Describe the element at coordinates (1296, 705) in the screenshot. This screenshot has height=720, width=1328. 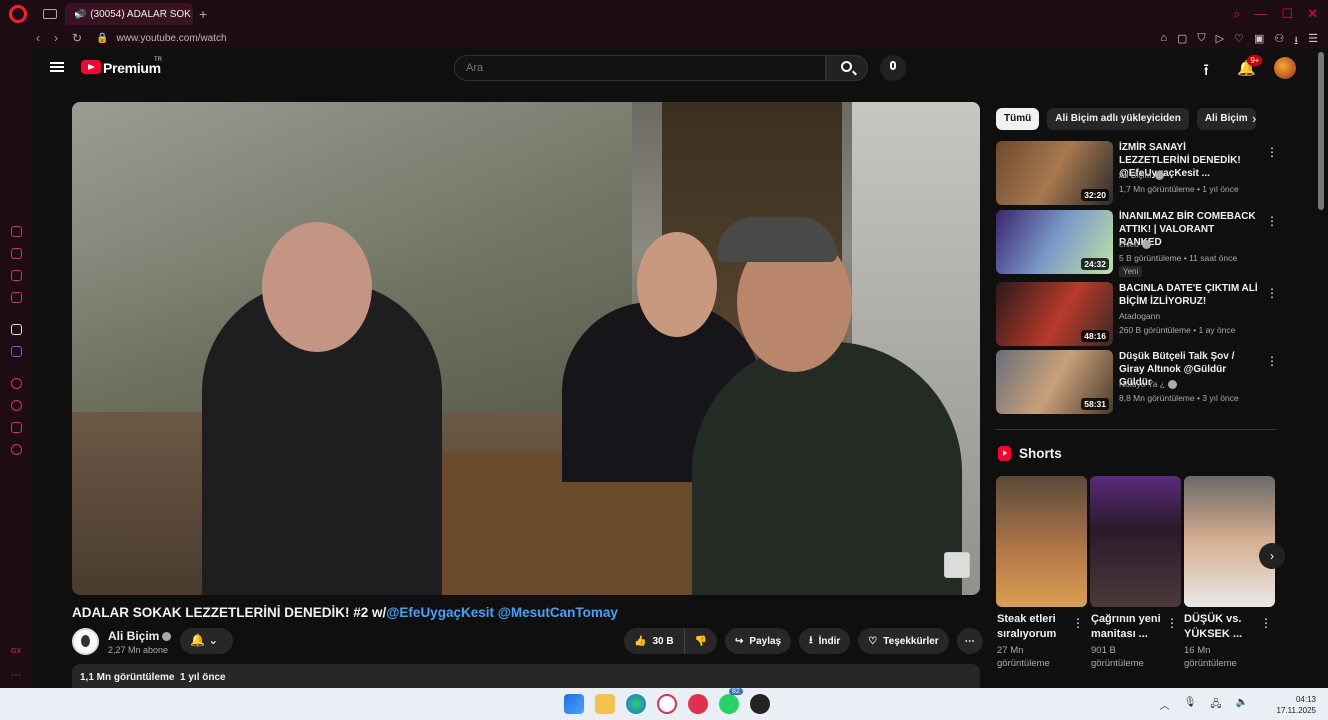
I see `system-clock: 04:13 17.11.2025` at that location.